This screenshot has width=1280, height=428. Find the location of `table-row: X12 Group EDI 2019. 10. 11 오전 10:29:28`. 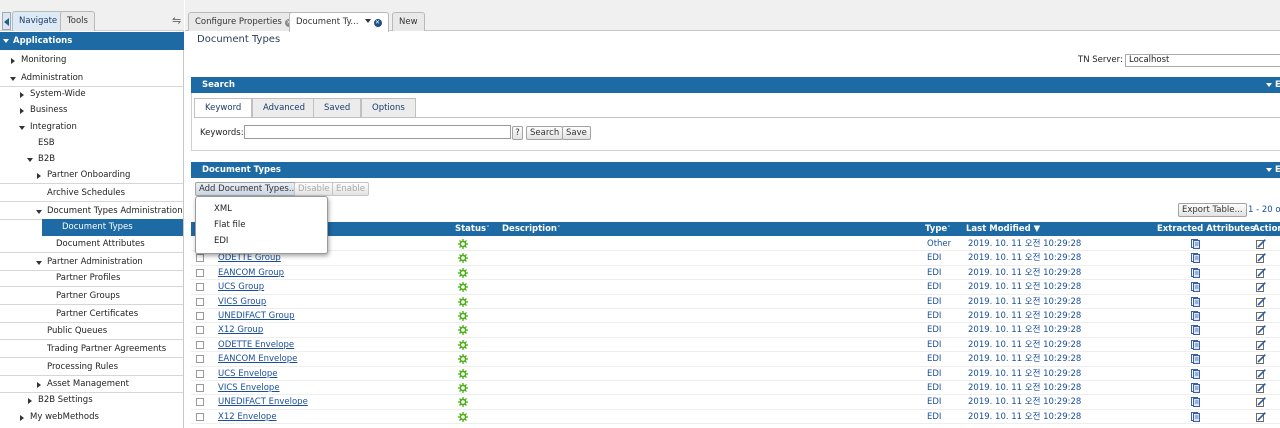

table-row: X12 Group EDI 2019. 10. 11 오전 10:29:28 is located at coordinates (735, 330).